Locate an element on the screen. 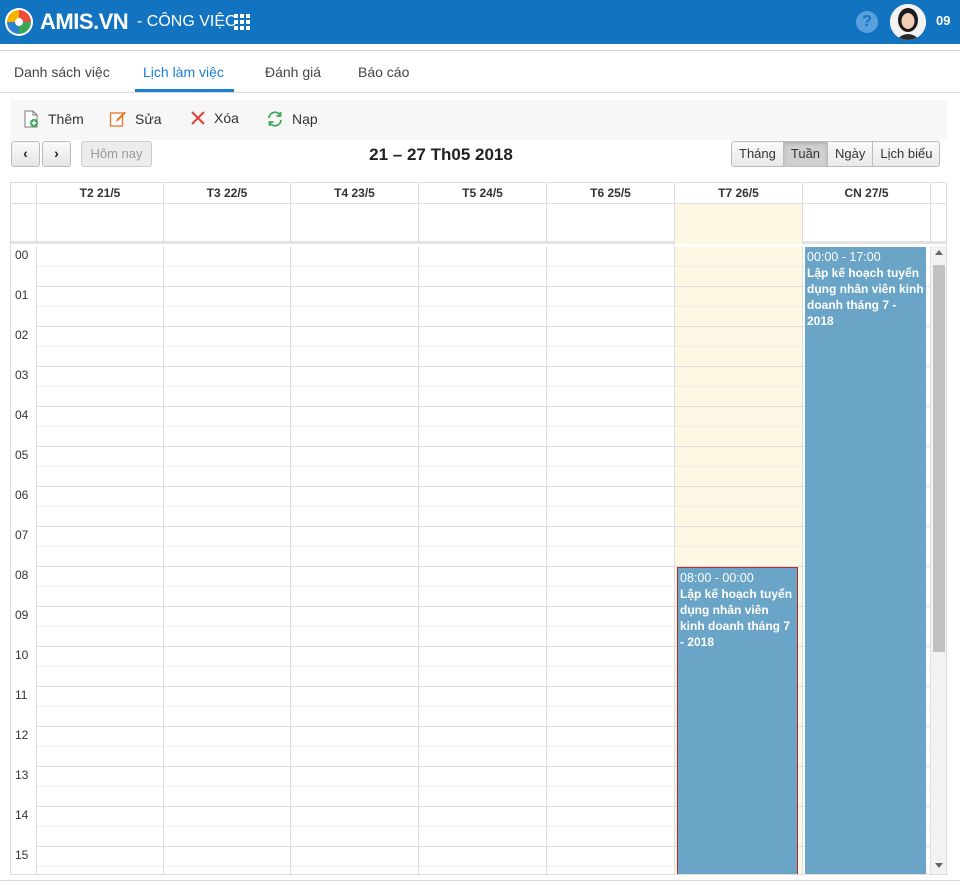 The image size is (960, 886). prev-week-button: ‹ is located at coordinates (25, 154).